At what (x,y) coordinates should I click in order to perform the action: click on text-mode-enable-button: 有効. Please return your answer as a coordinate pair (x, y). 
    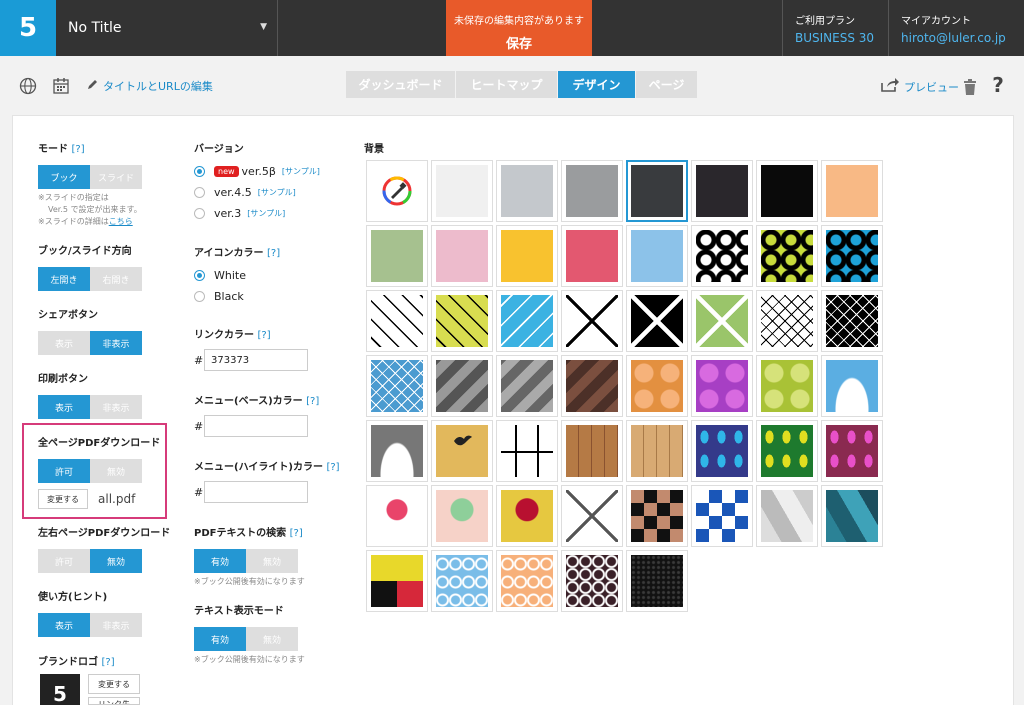
    Looking at the image, I should click on (220, 639).